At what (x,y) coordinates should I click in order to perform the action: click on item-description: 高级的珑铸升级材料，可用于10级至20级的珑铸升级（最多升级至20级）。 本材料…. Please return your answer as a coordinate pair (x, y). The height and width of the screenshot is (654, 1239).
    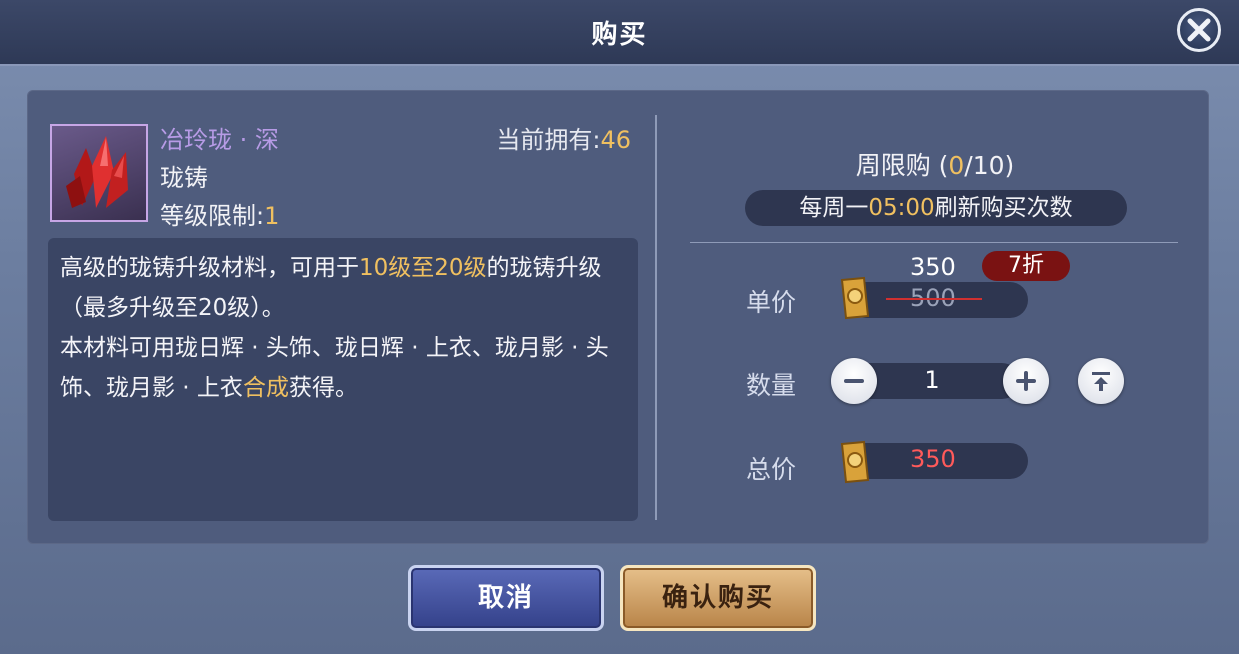
    Looking at the image, I should click on (345, 328).